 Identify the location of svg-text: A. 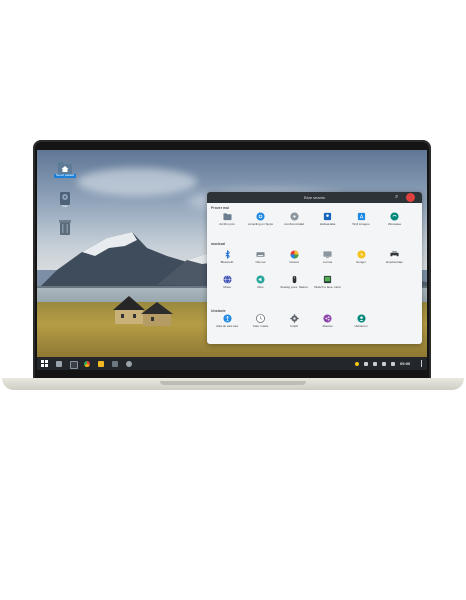
(361, 217).